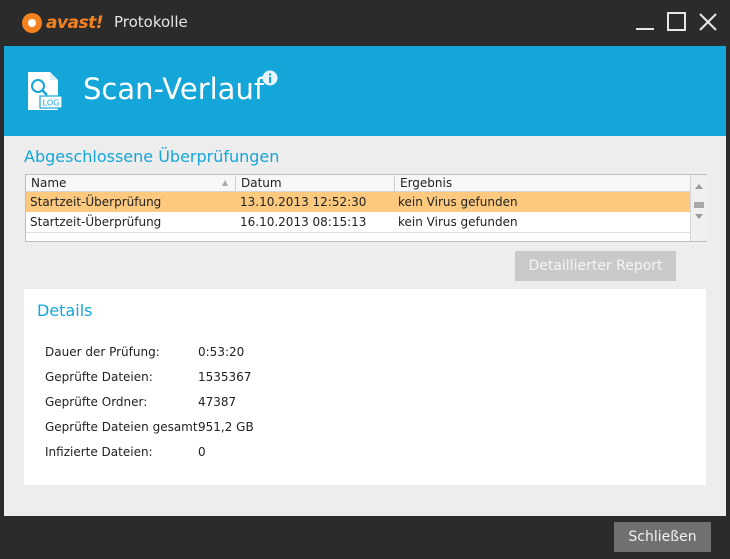  Describe the element at coordinates (699, 205) in the screenshot. I see `scrollbar-thumb` at that location.